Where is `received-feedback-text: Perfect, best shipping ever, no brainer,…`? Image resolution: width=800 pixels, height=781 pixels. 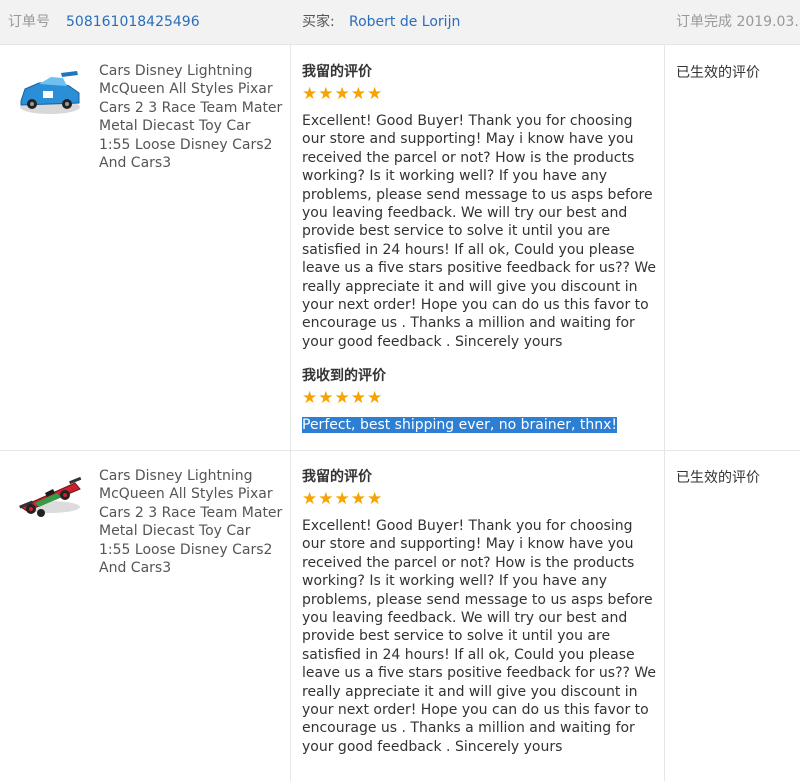 received-feedback-text: Perfect, best shipping ever, no brainer,… is located at coordinates (460, 425).